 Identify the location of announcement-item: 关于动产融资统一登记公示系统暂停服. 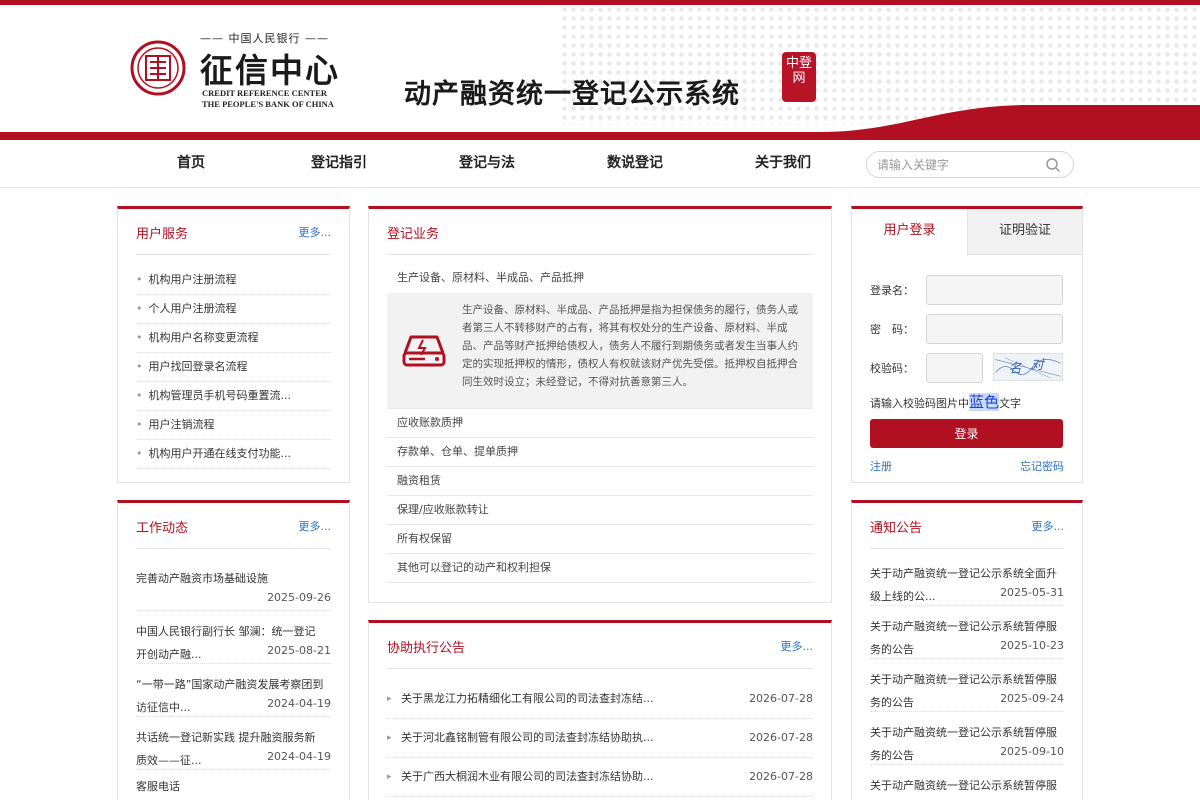
(967, 782).